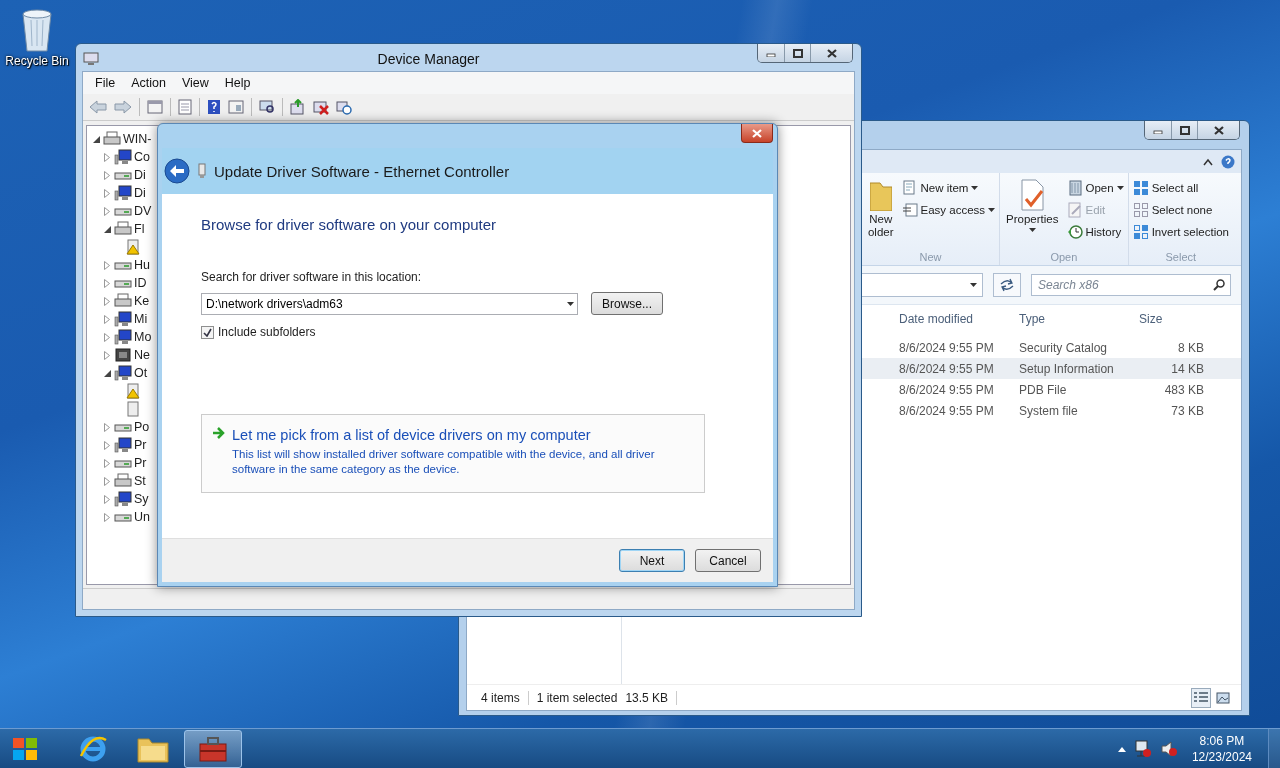 The width and height of the screenshot is (1280, 768). I want to click on ribbon-button: New item, so click(948, 188).